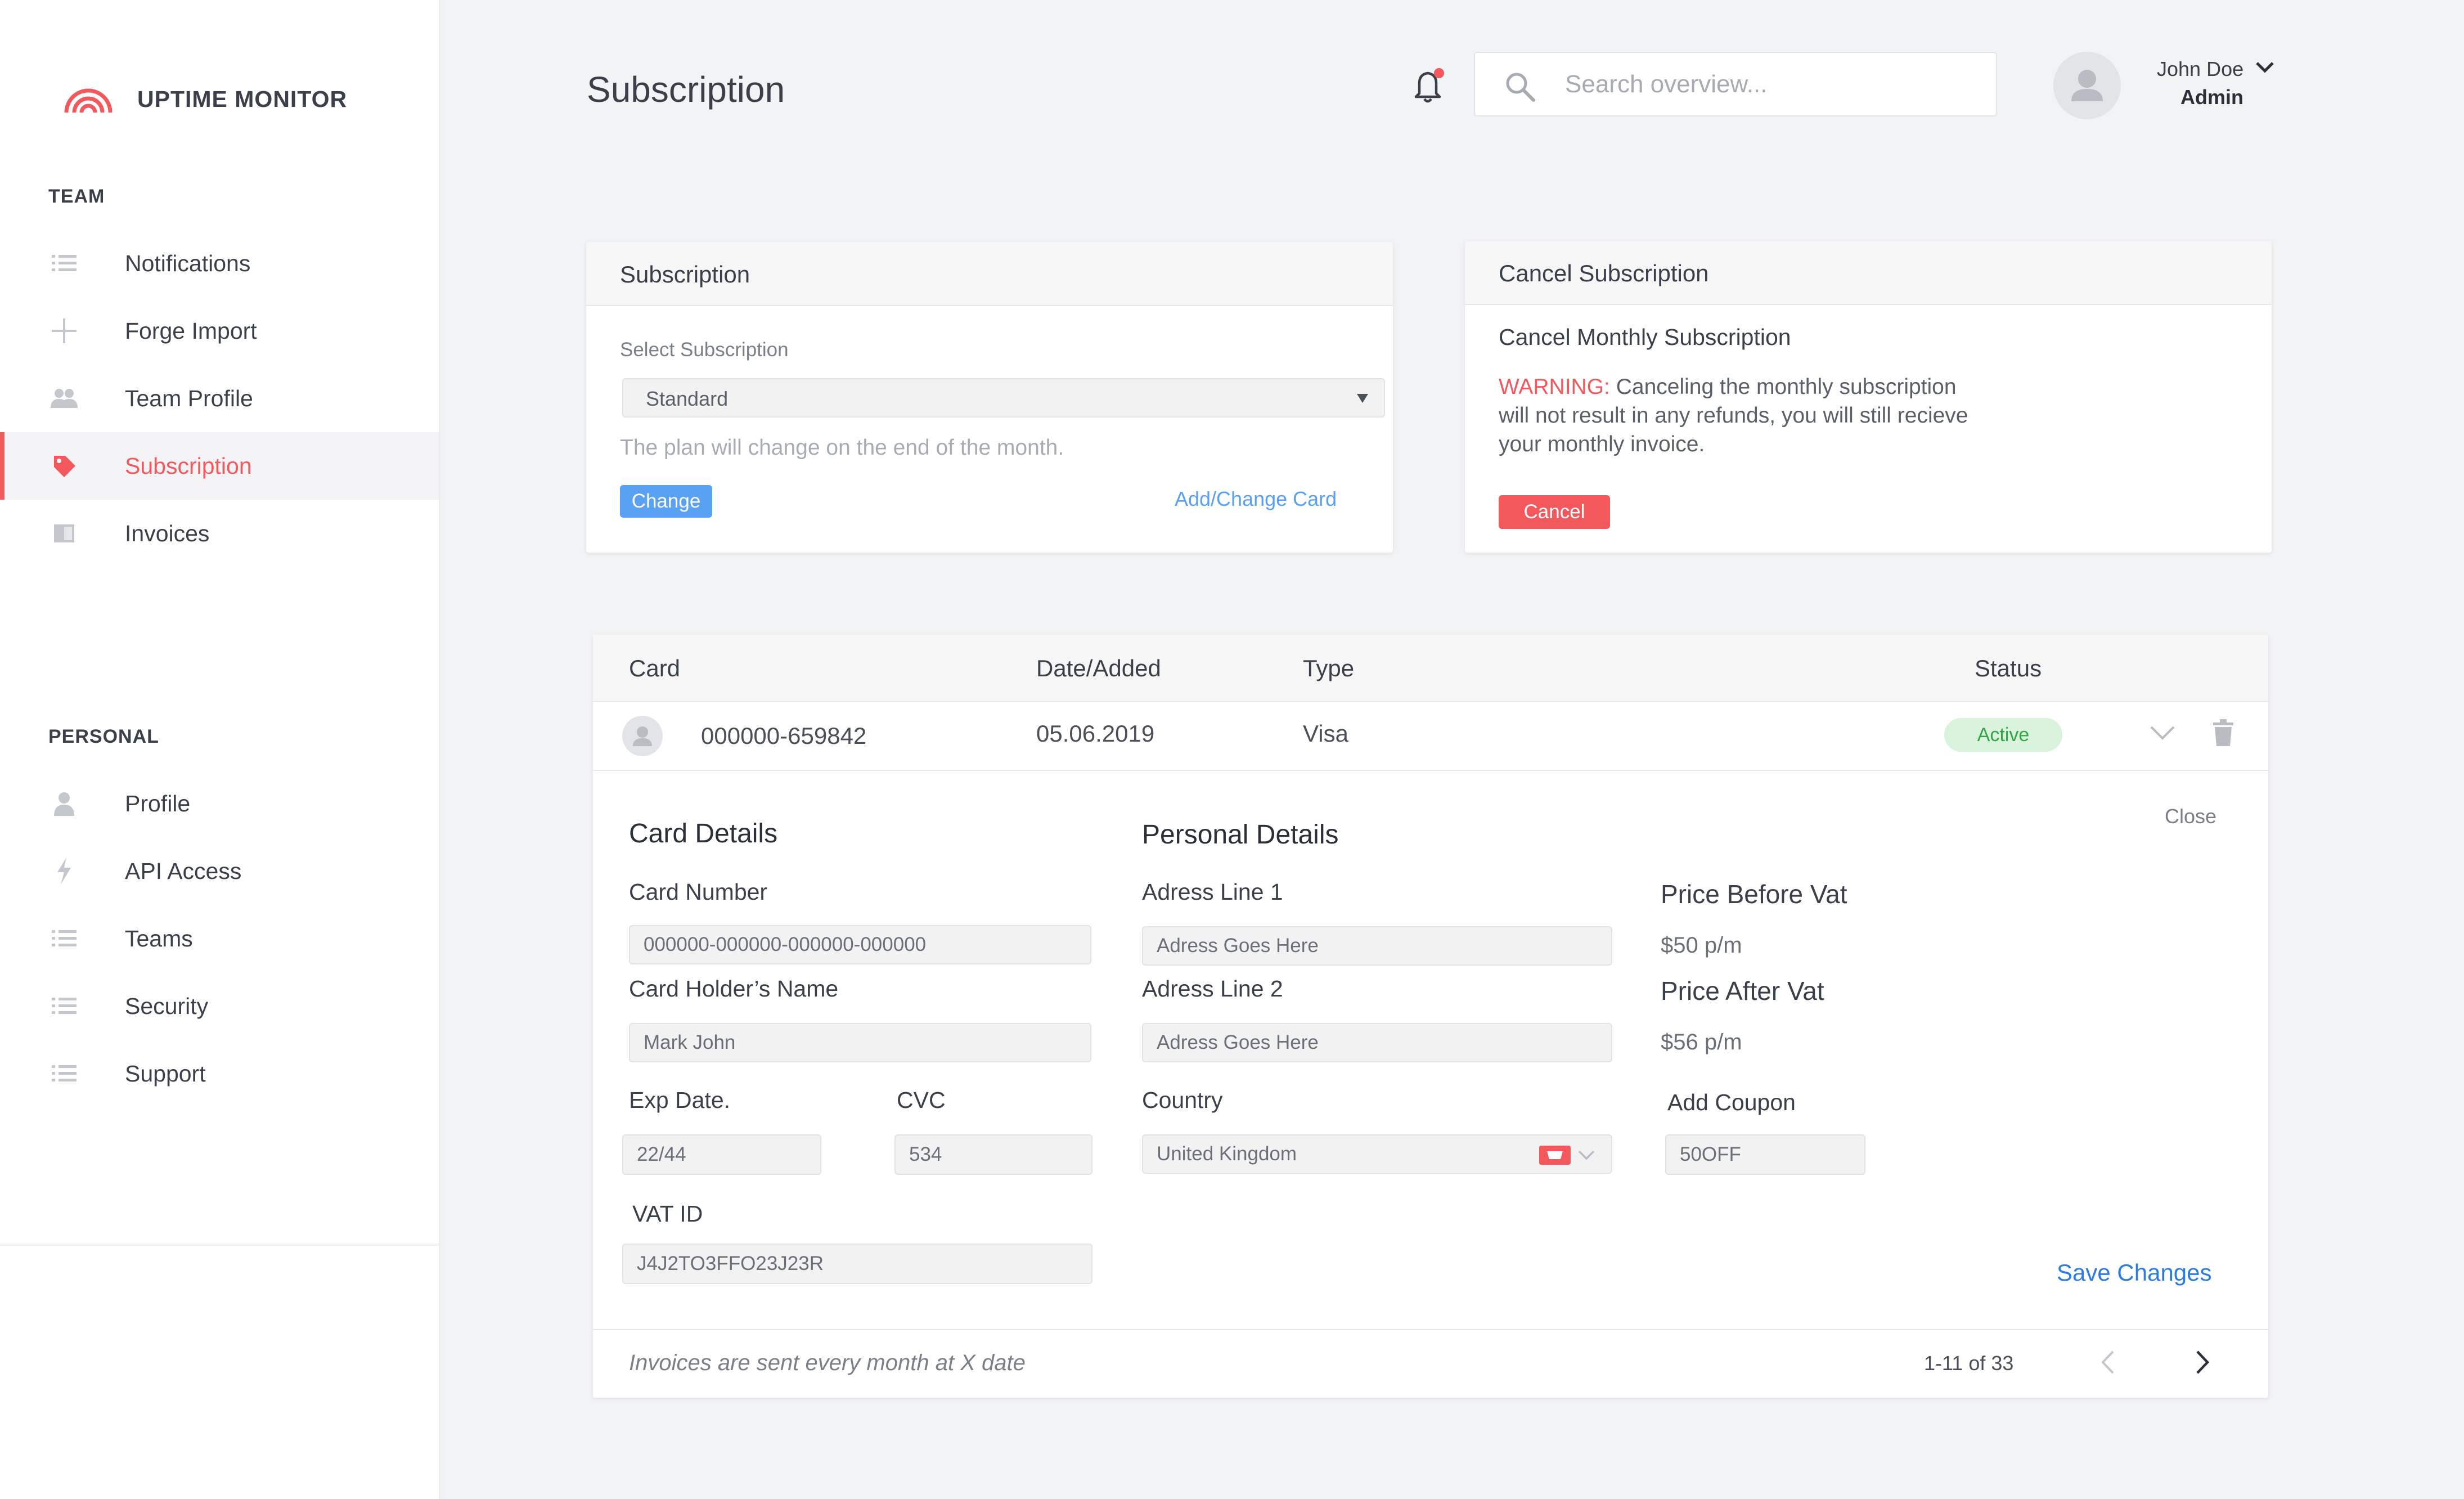 The image size is (2464, 1499). Describe the element at coordinates (1256, 499) in the screenshot. I see `add-change-card-link: Add/Change Card` at that location.